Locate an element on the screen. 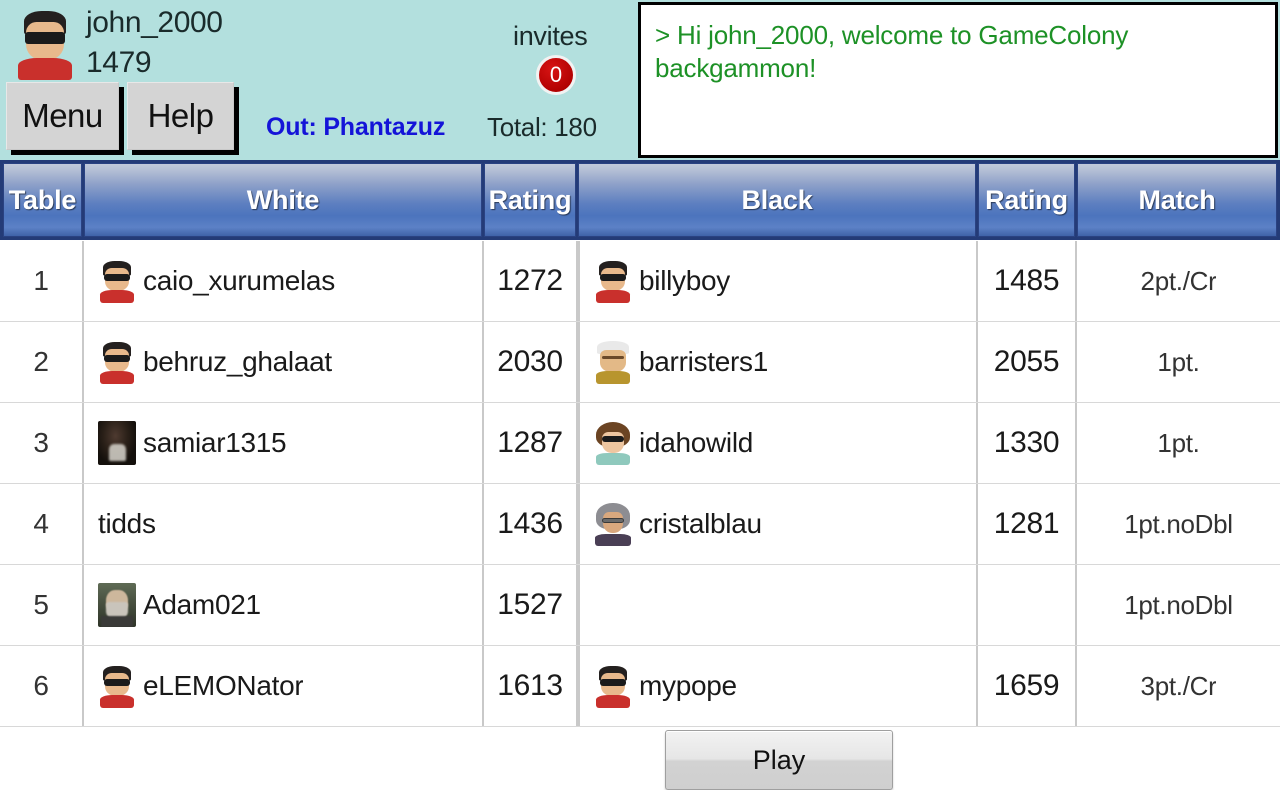 The width and height of the screenshot is (1280, 790). cell-text: 1281 is located at coordinates (1026, 523).